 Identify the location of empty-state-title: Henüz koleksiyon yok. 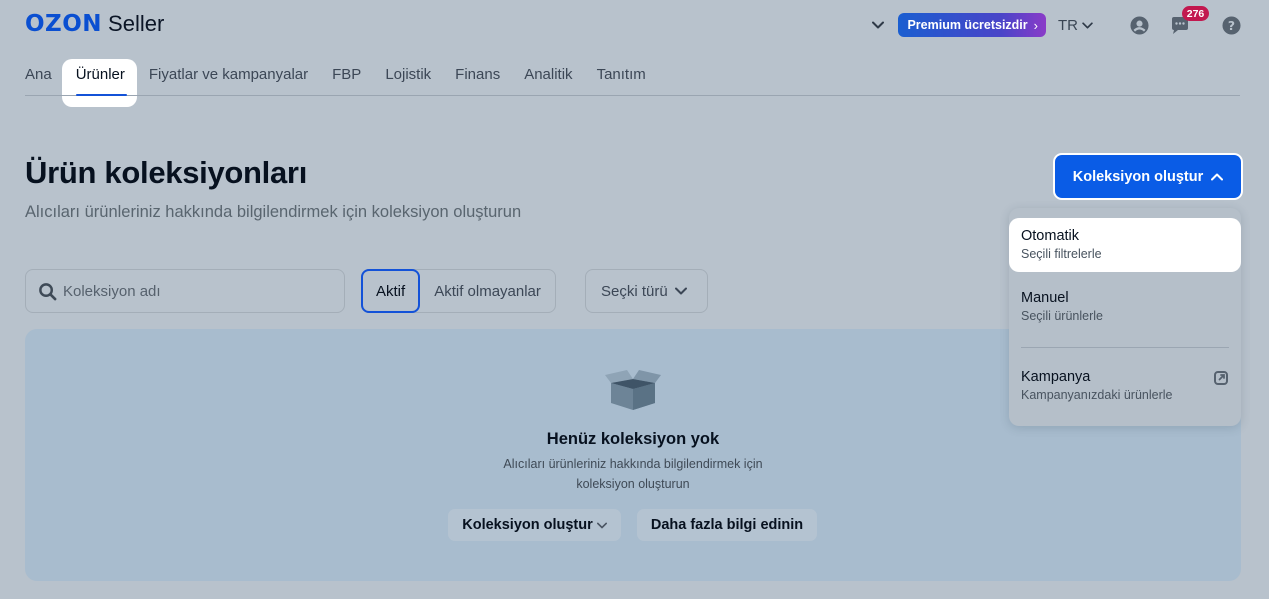
(633, 439).